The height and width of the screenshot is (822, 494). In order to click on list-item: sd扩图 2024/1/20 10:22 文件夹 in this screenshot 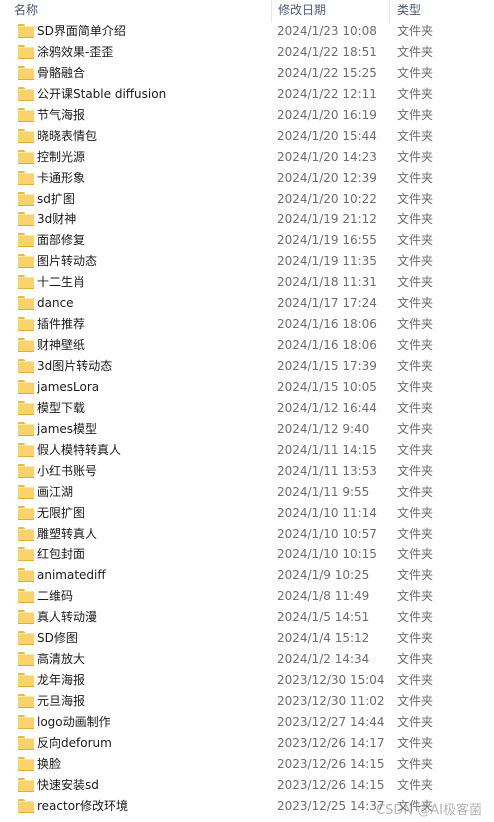, I will do `click(247, 199)`.